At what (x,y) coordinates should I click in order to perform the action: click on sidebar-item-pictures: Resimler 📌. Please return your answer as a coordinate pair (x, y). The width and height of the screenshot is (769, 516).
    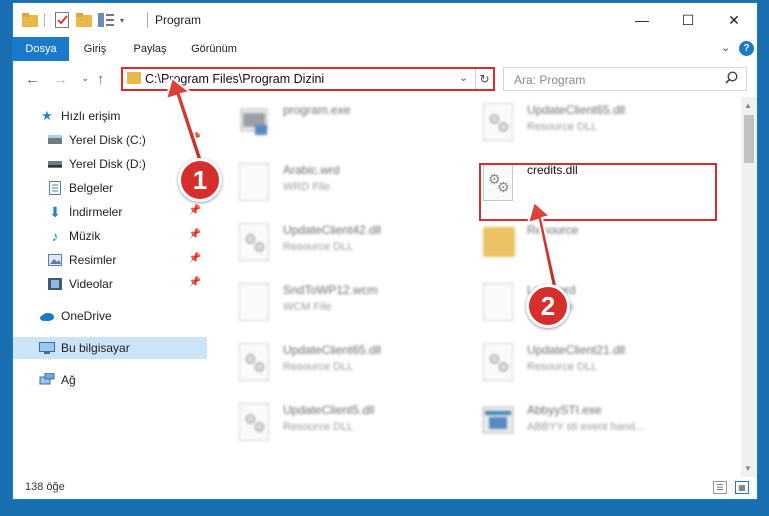
    Looking at the image, I should click on (110, 260).